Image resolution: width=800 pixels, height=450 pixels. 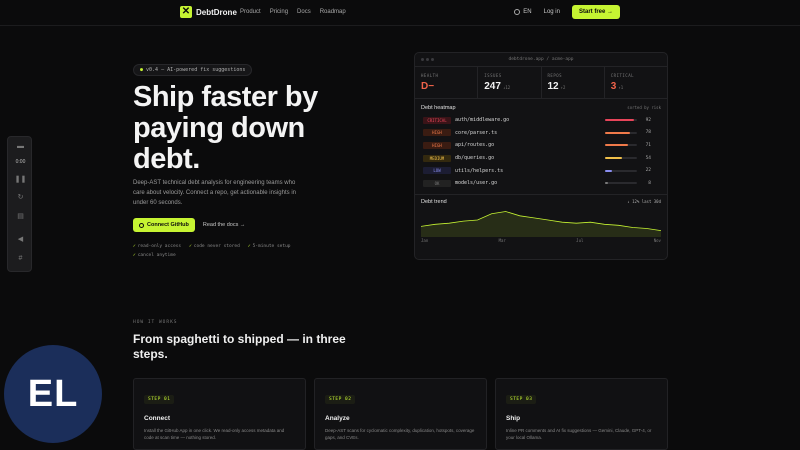 What do you see at coordinates (340, 399) in the screenshot?
I see `step-number: STEP 02` at bounding box center [340, 399].